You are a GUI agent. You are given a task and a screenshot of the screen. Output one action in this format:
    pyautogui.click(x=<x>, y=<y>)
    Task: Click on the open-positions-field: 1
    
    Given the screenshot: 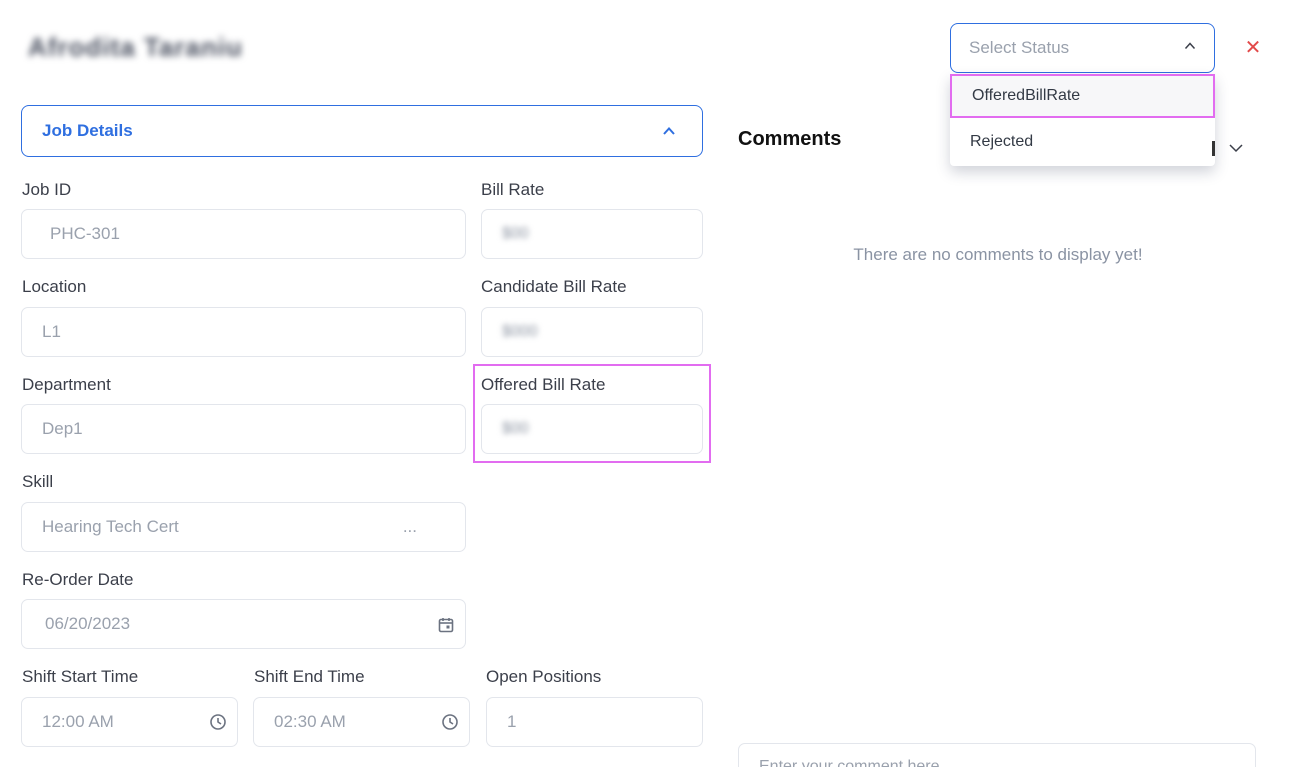 What is the action you would take?
    pyautogui.click(x=594, y=722)
    